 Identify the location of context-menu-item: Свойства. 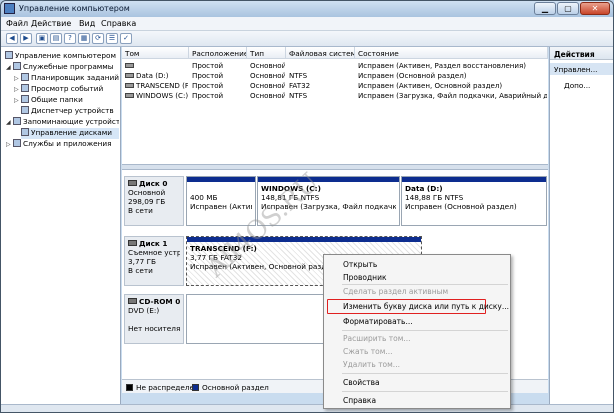
(417, 383).